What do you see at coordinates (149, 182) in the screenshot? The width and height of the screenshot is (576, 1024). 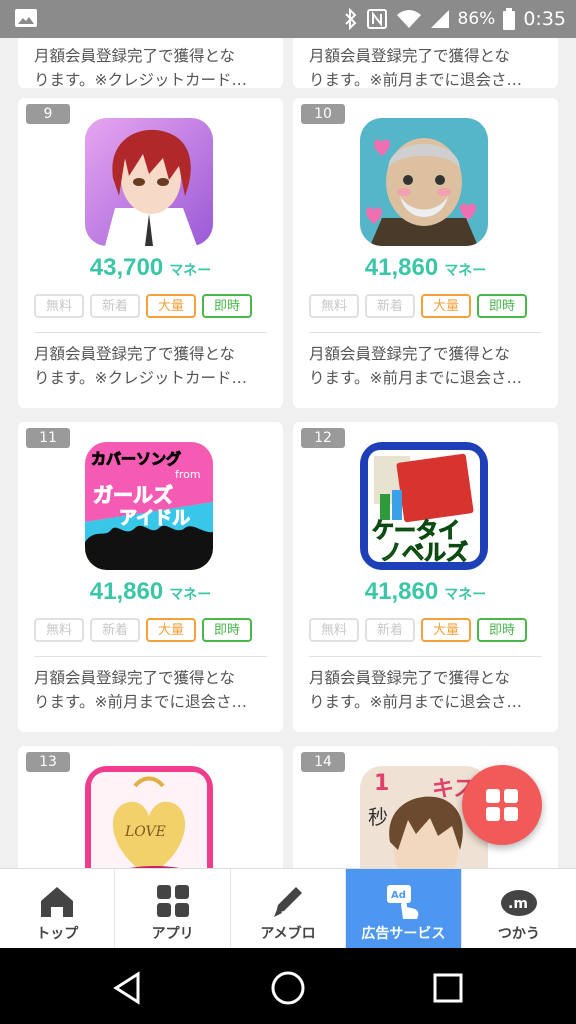 I see `anime-boy-red-hair-icon` at bounding box center [149, 182].